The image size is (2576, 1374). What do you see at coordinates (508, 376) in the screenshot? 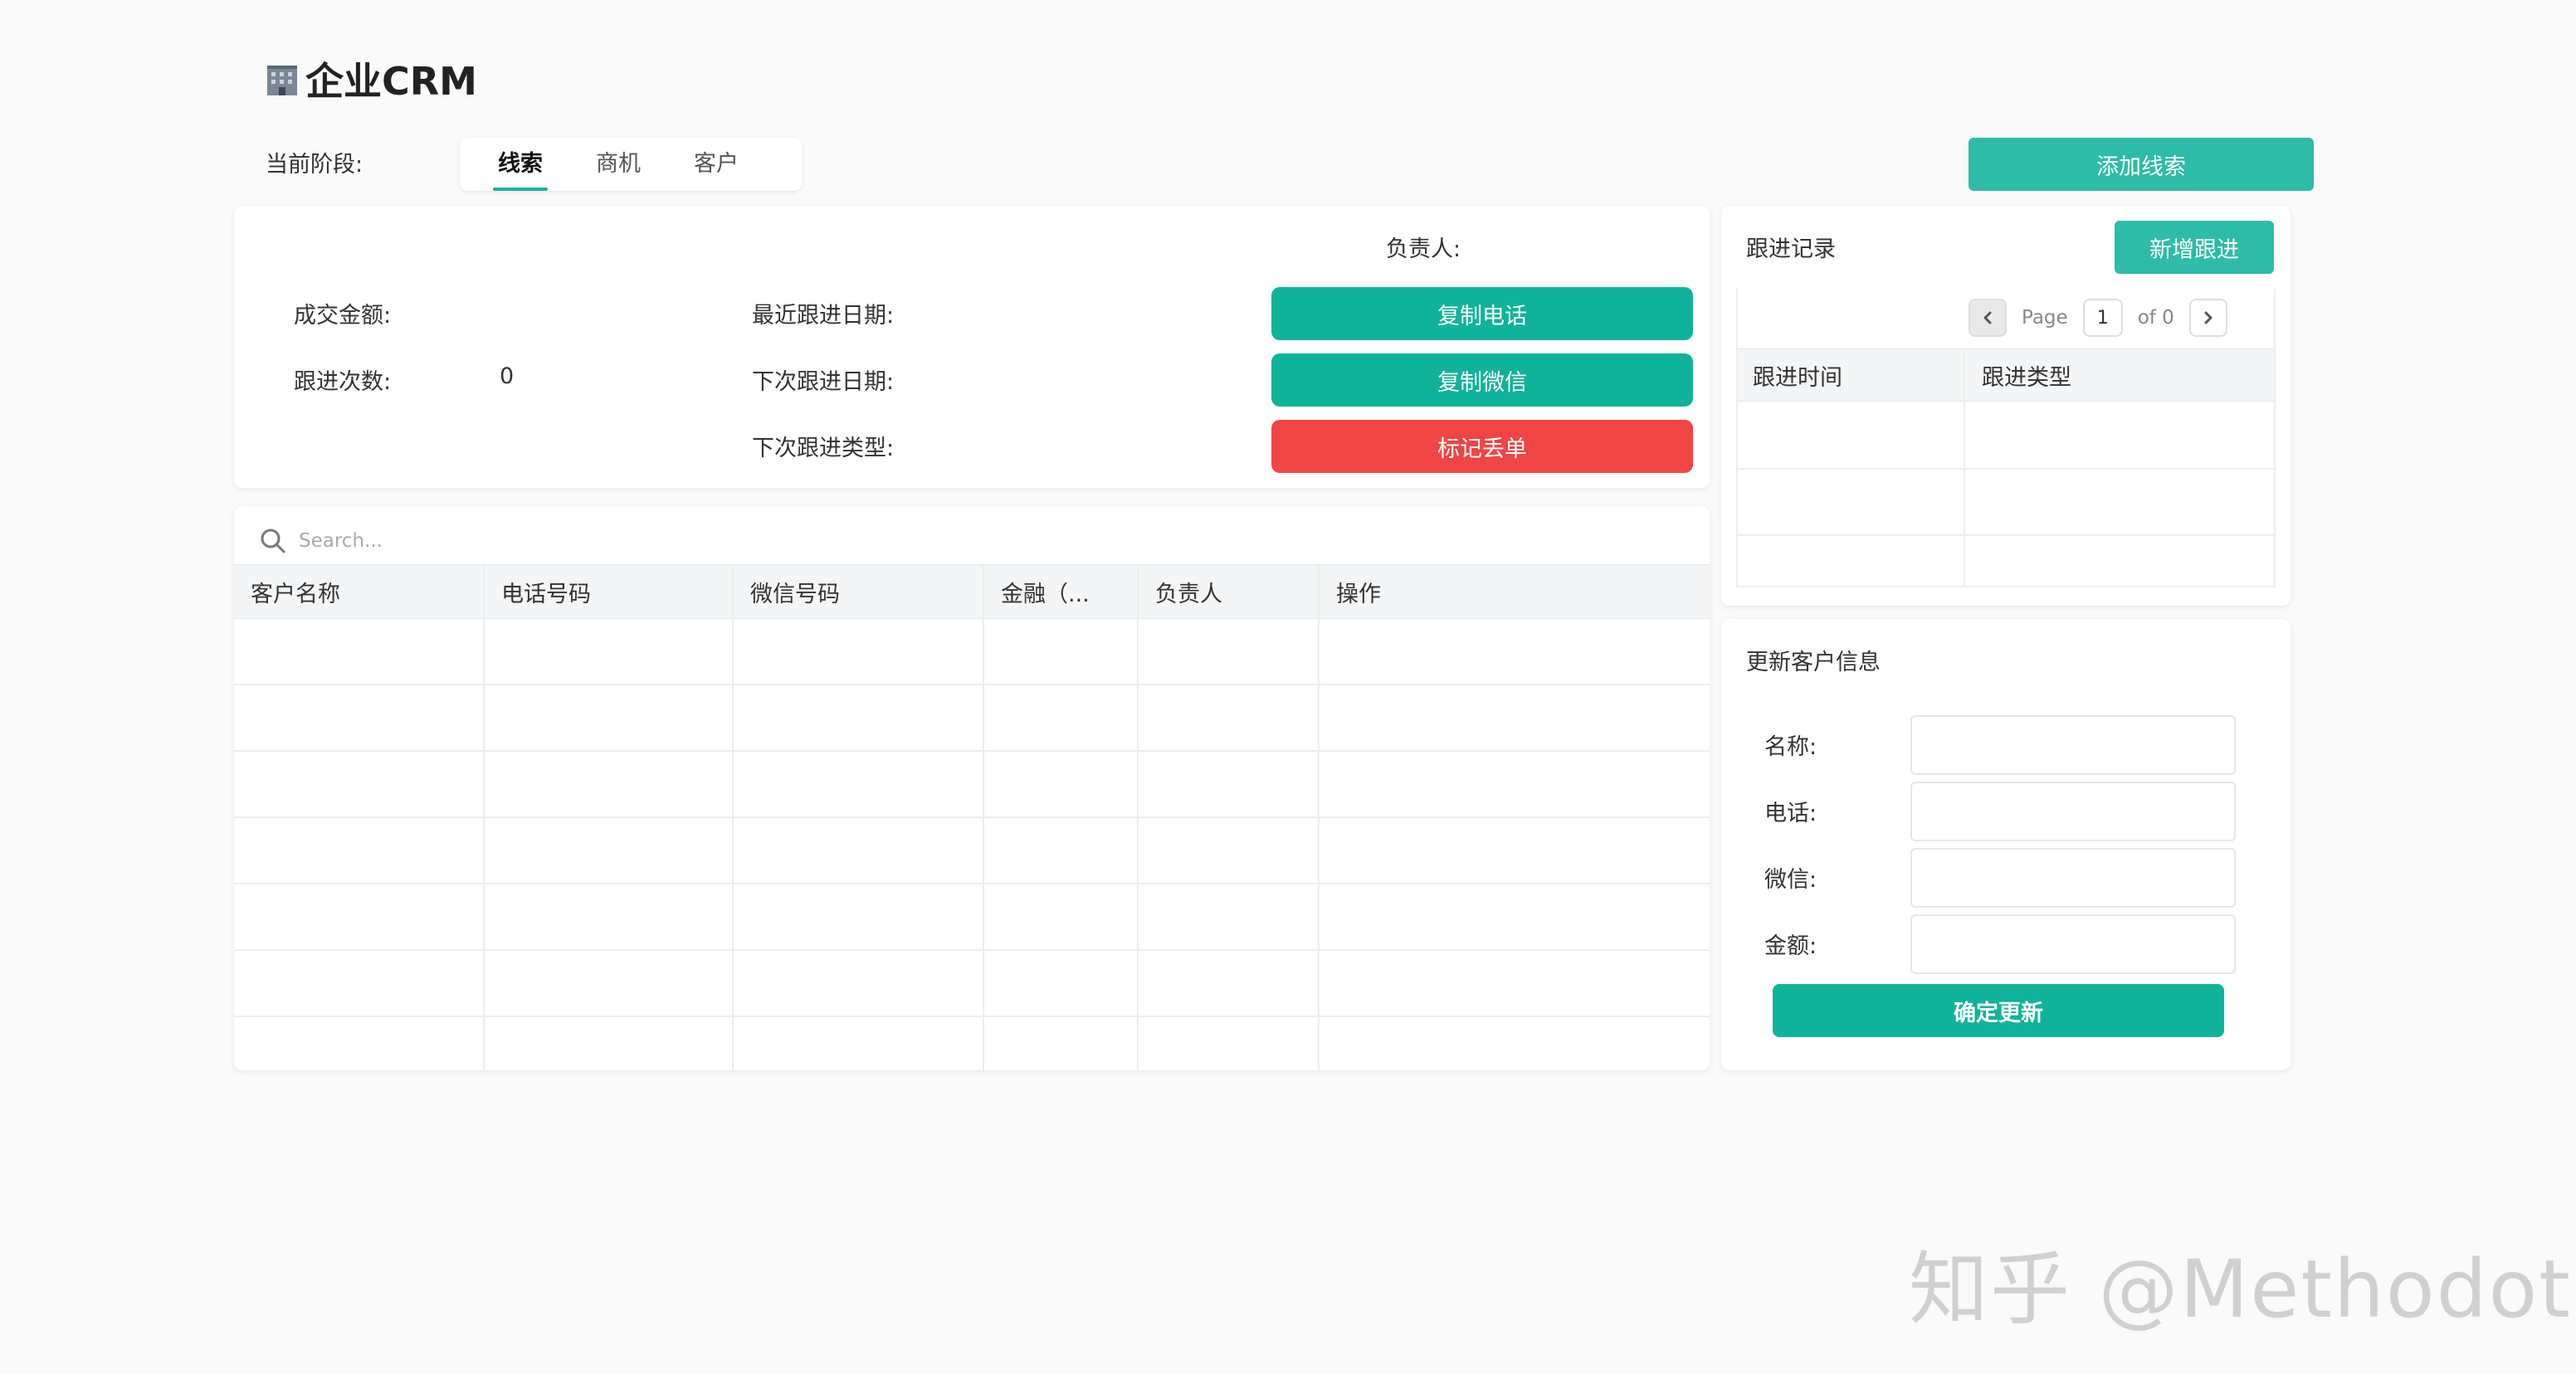
I see `followup-count-value: 0` at bounding box center [508, 376].